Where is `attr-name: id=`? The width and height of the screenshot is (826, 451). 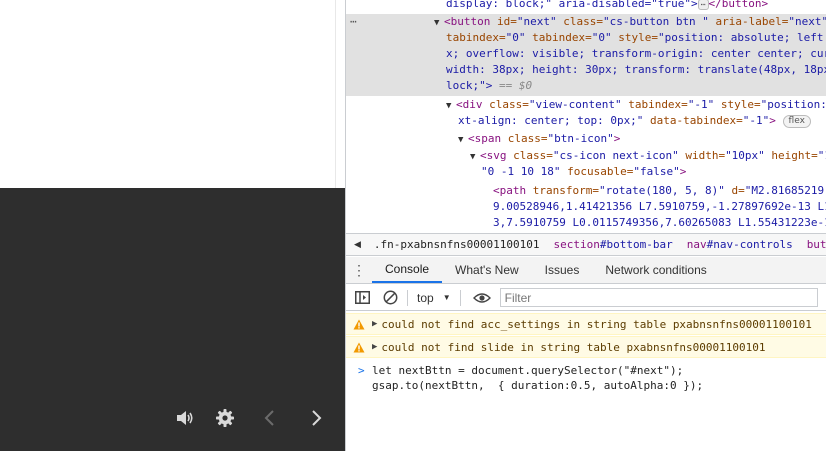
attr-name: id= is located at coordinates (503, 21).